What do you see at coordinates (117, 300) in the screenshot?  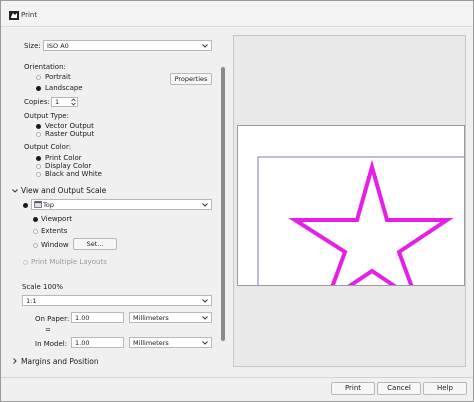 I see `scale-dropdown: 1:1` at bounding box center [117, 300].